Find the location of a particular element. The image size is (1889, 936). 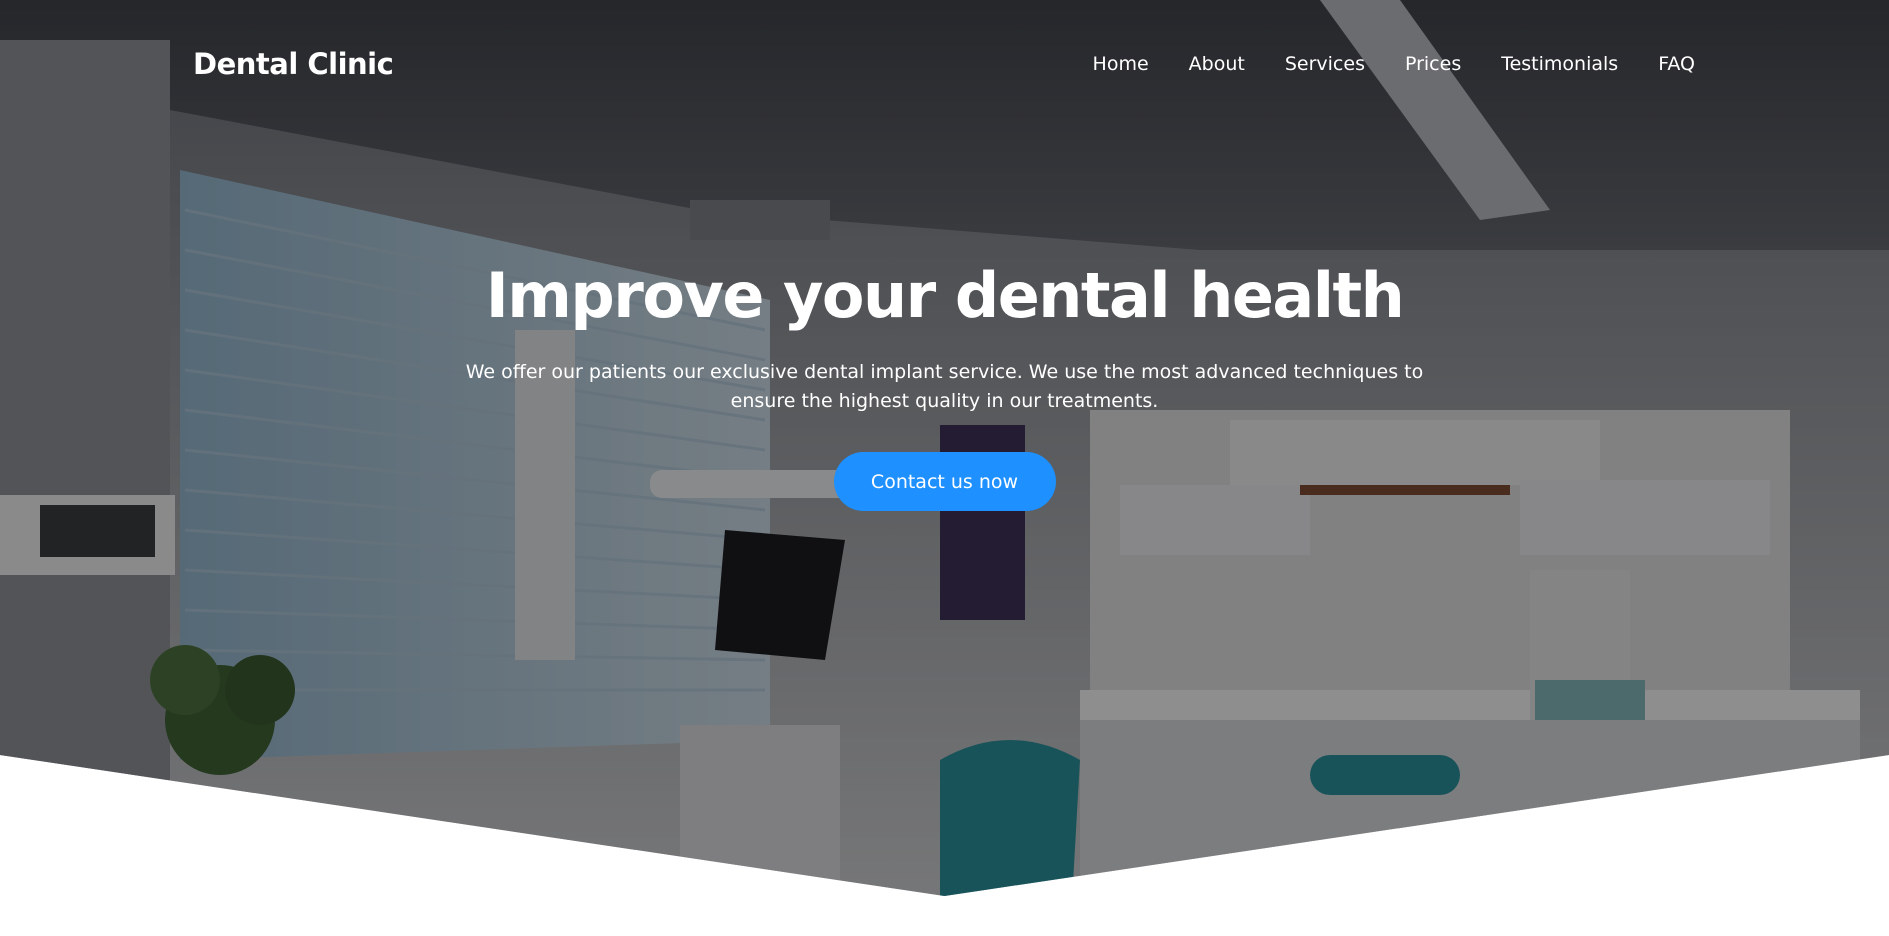

nav-item-home: Home is located at coordinates (1121, 64).